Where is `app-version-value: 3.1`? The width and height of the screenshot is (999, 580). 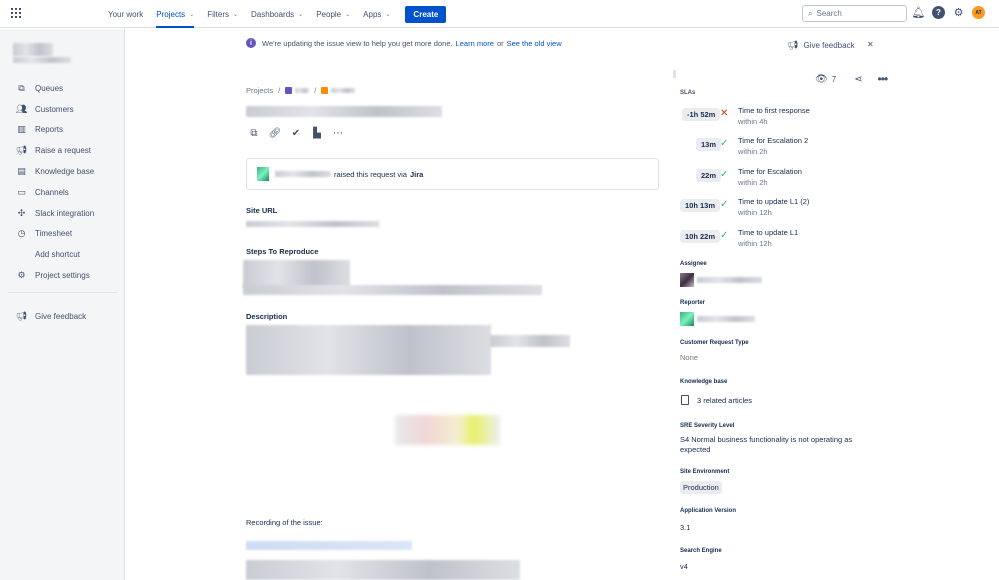
app-version-value: 3.1 is located at coordinates (685, 527).